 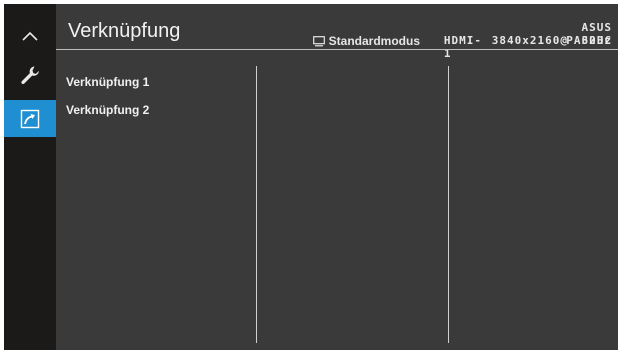 I want to click on menu-item-shortcut-2: Verknüpfung 2, so click(x=107, y=116).